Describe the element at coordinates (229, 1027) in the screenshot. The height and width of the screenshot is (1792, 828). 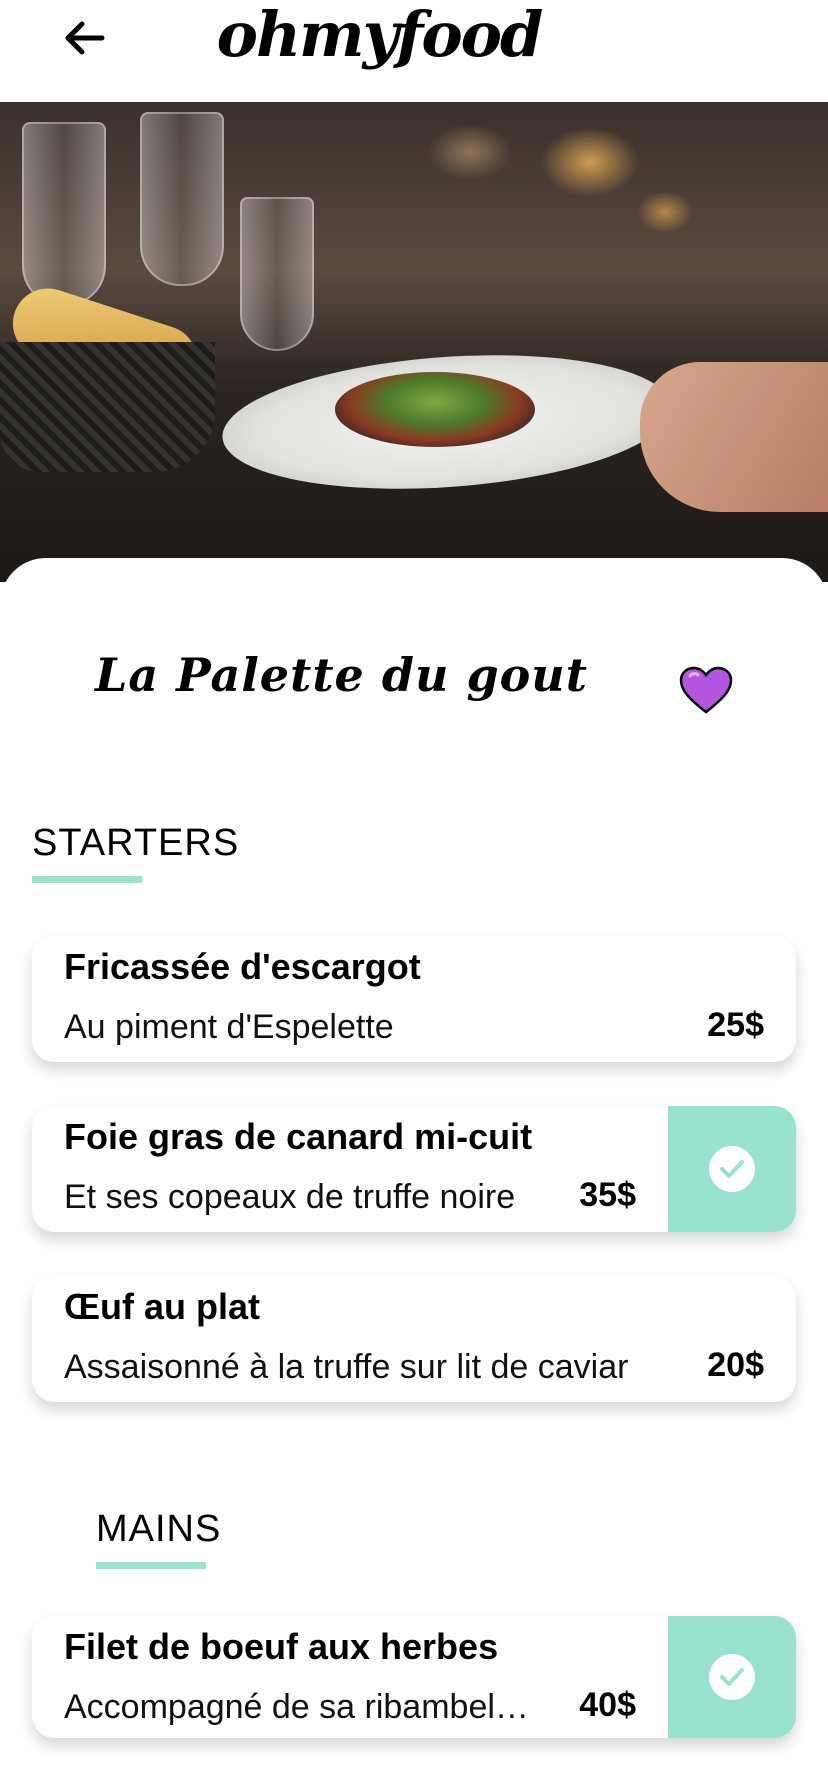
I see `menu-item-description: Au piment d'Espelette` at that location.